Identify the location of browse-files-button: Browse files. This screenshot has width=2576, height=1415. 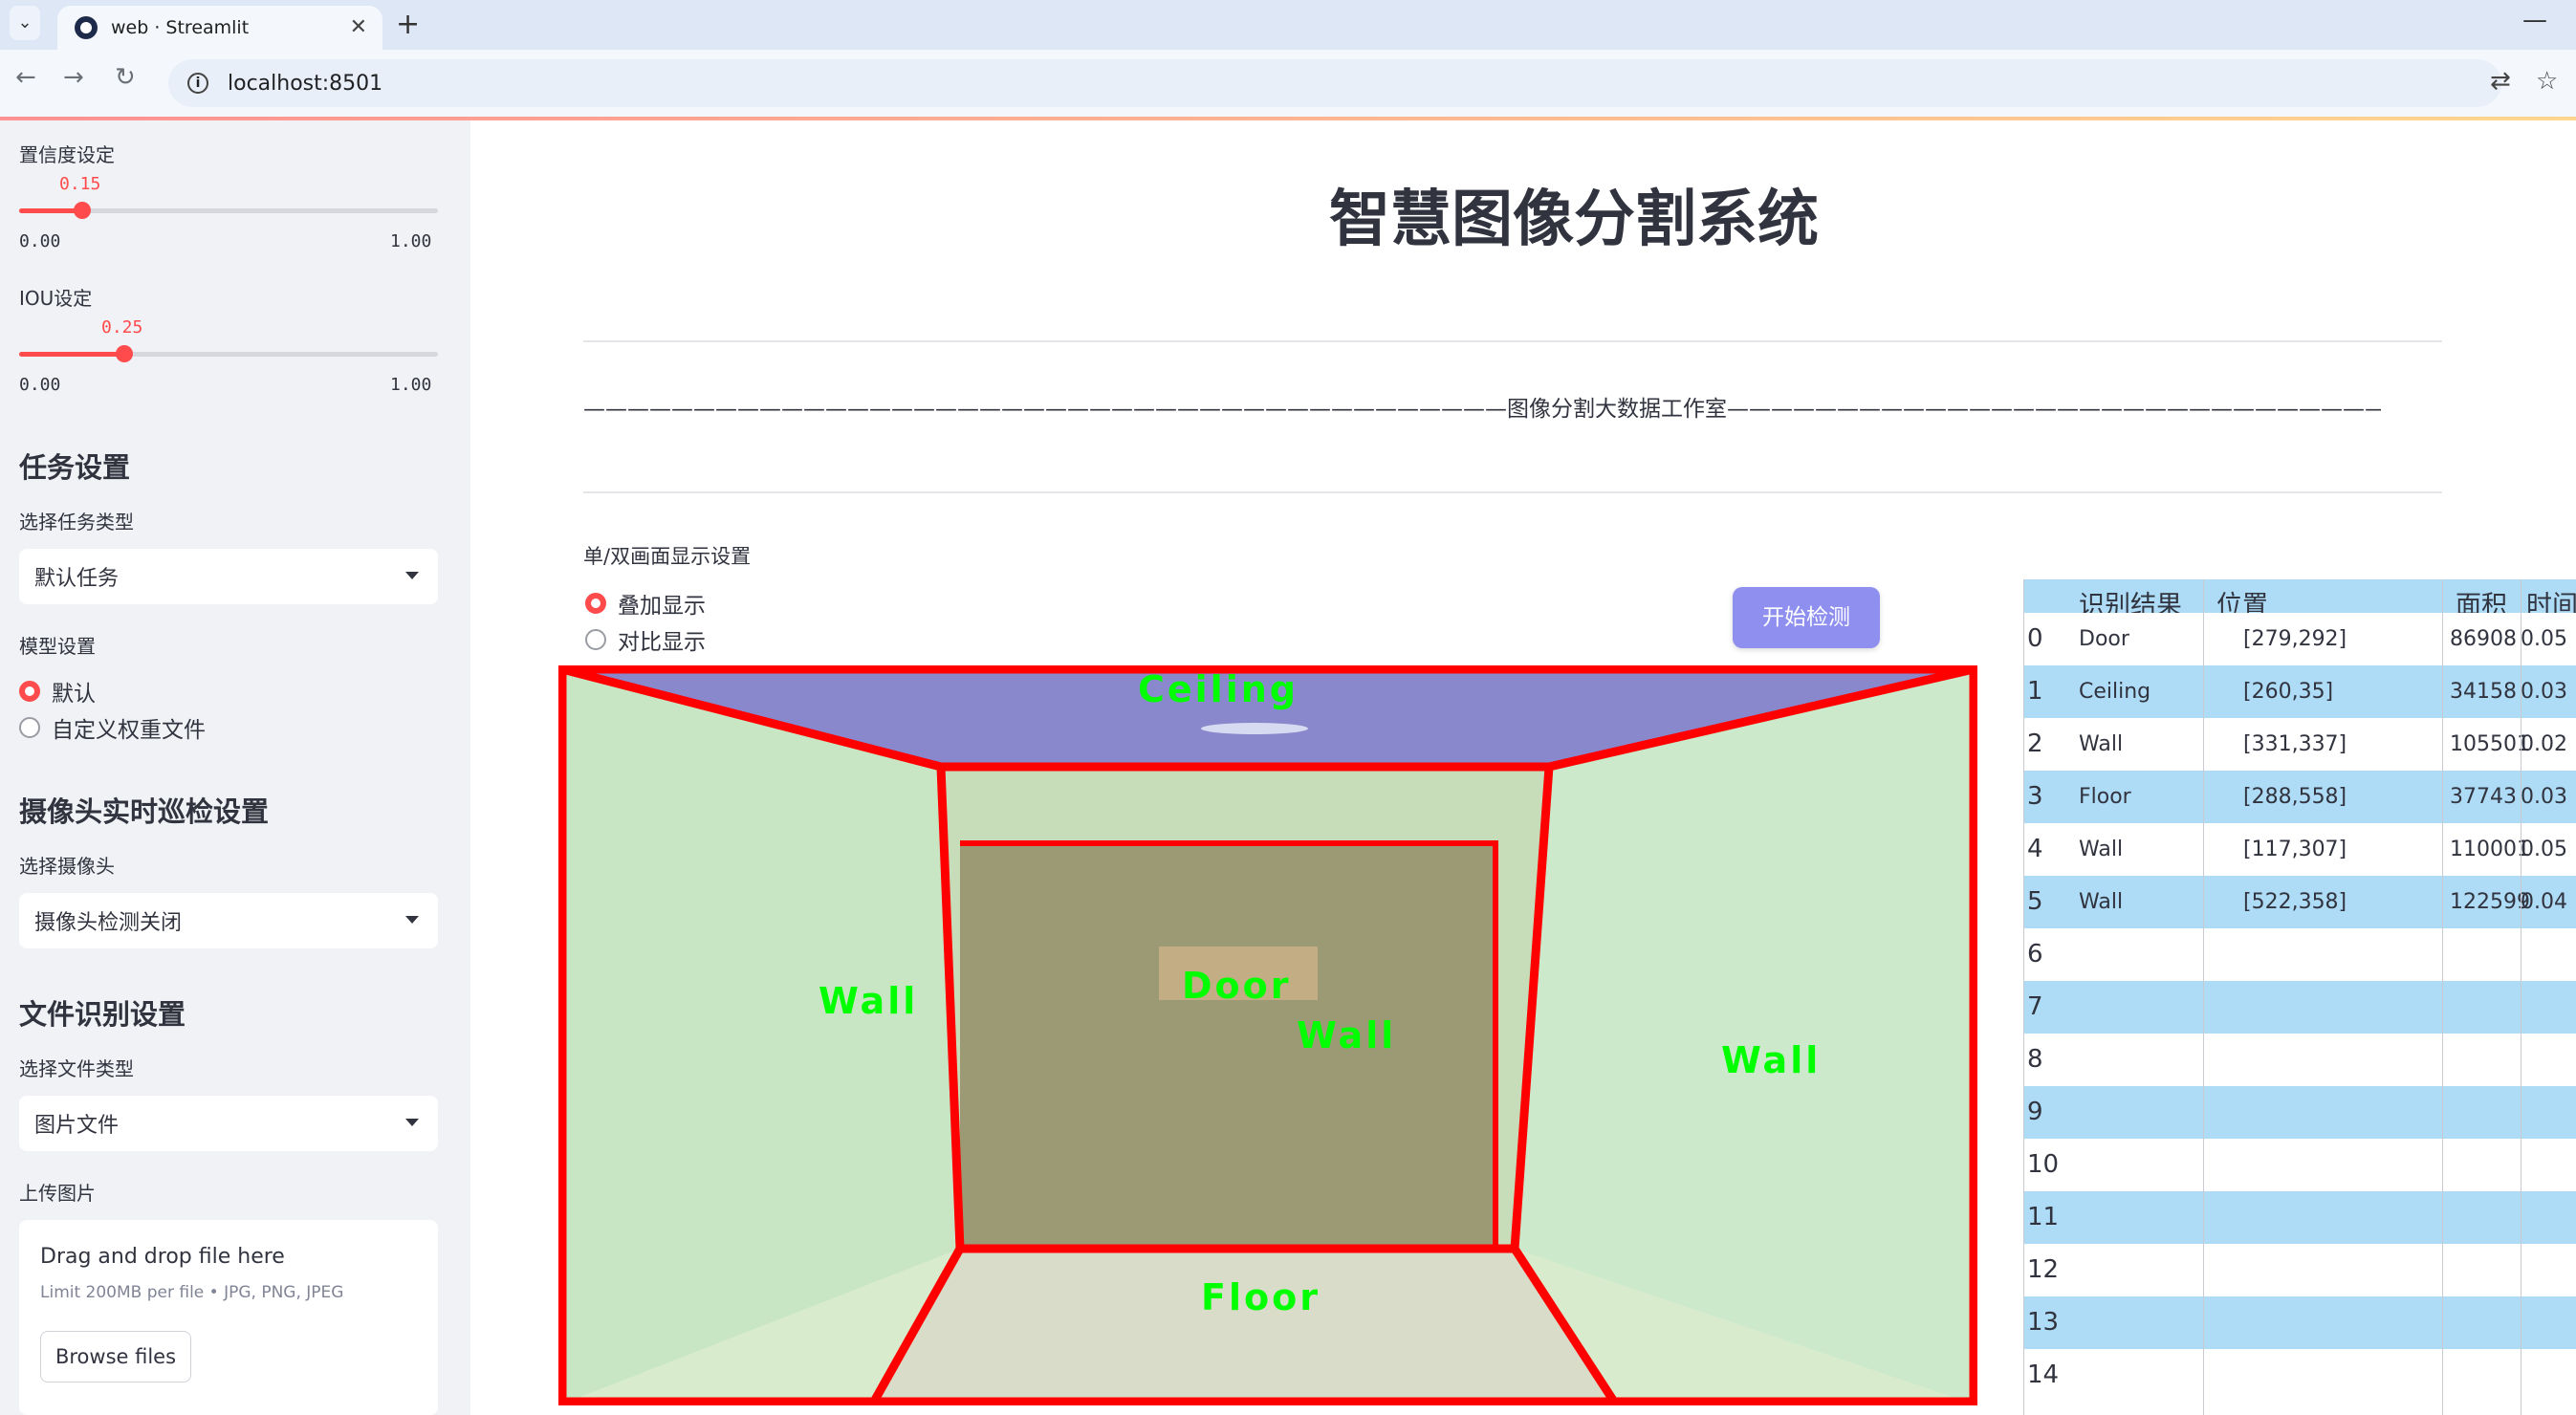
(115, 1356).